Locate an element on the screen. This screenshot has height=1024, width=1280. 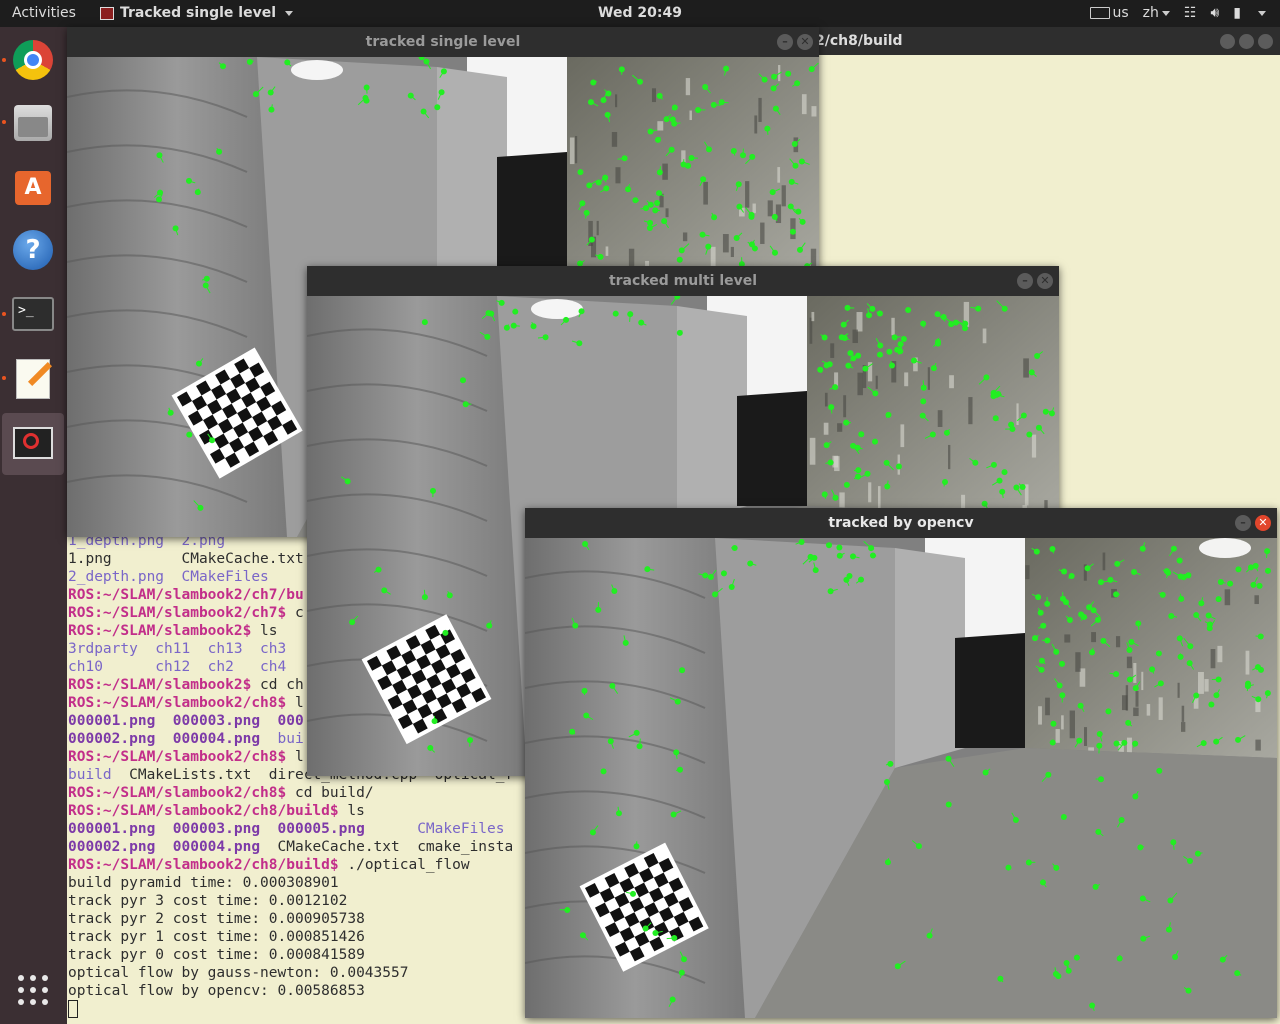
files-icon is located at coordinates (33, 122).